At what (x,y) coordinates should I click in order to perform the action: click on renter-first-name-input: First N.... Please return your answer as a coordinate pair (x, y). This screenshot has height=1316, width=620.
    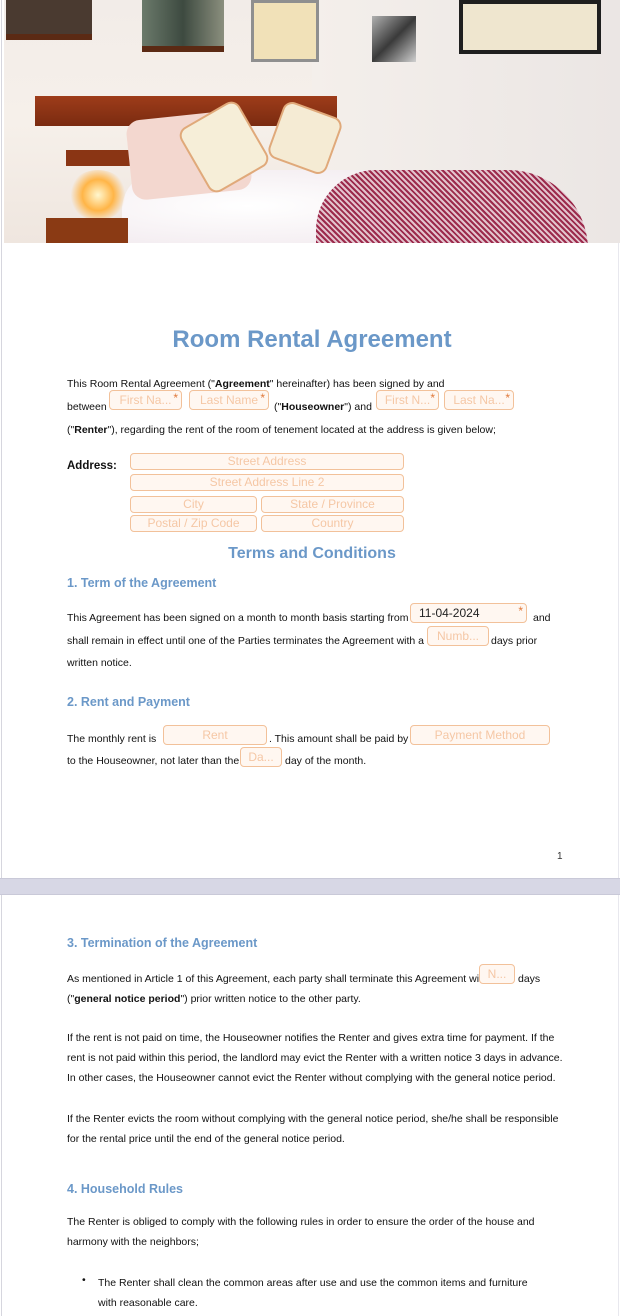
    Looking at the image, I should click on (407, 400).